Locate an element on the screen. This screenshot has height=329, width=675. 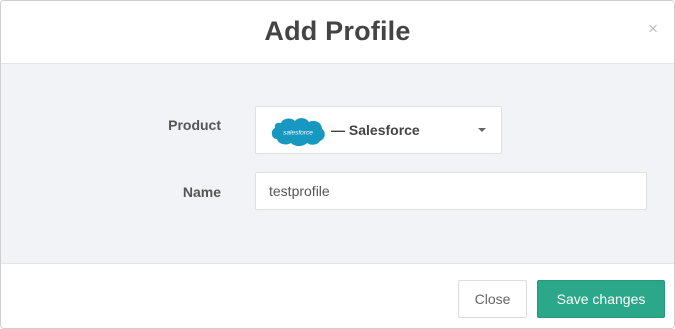
modal-title: Add Profile is located at coordinates (337, 31).